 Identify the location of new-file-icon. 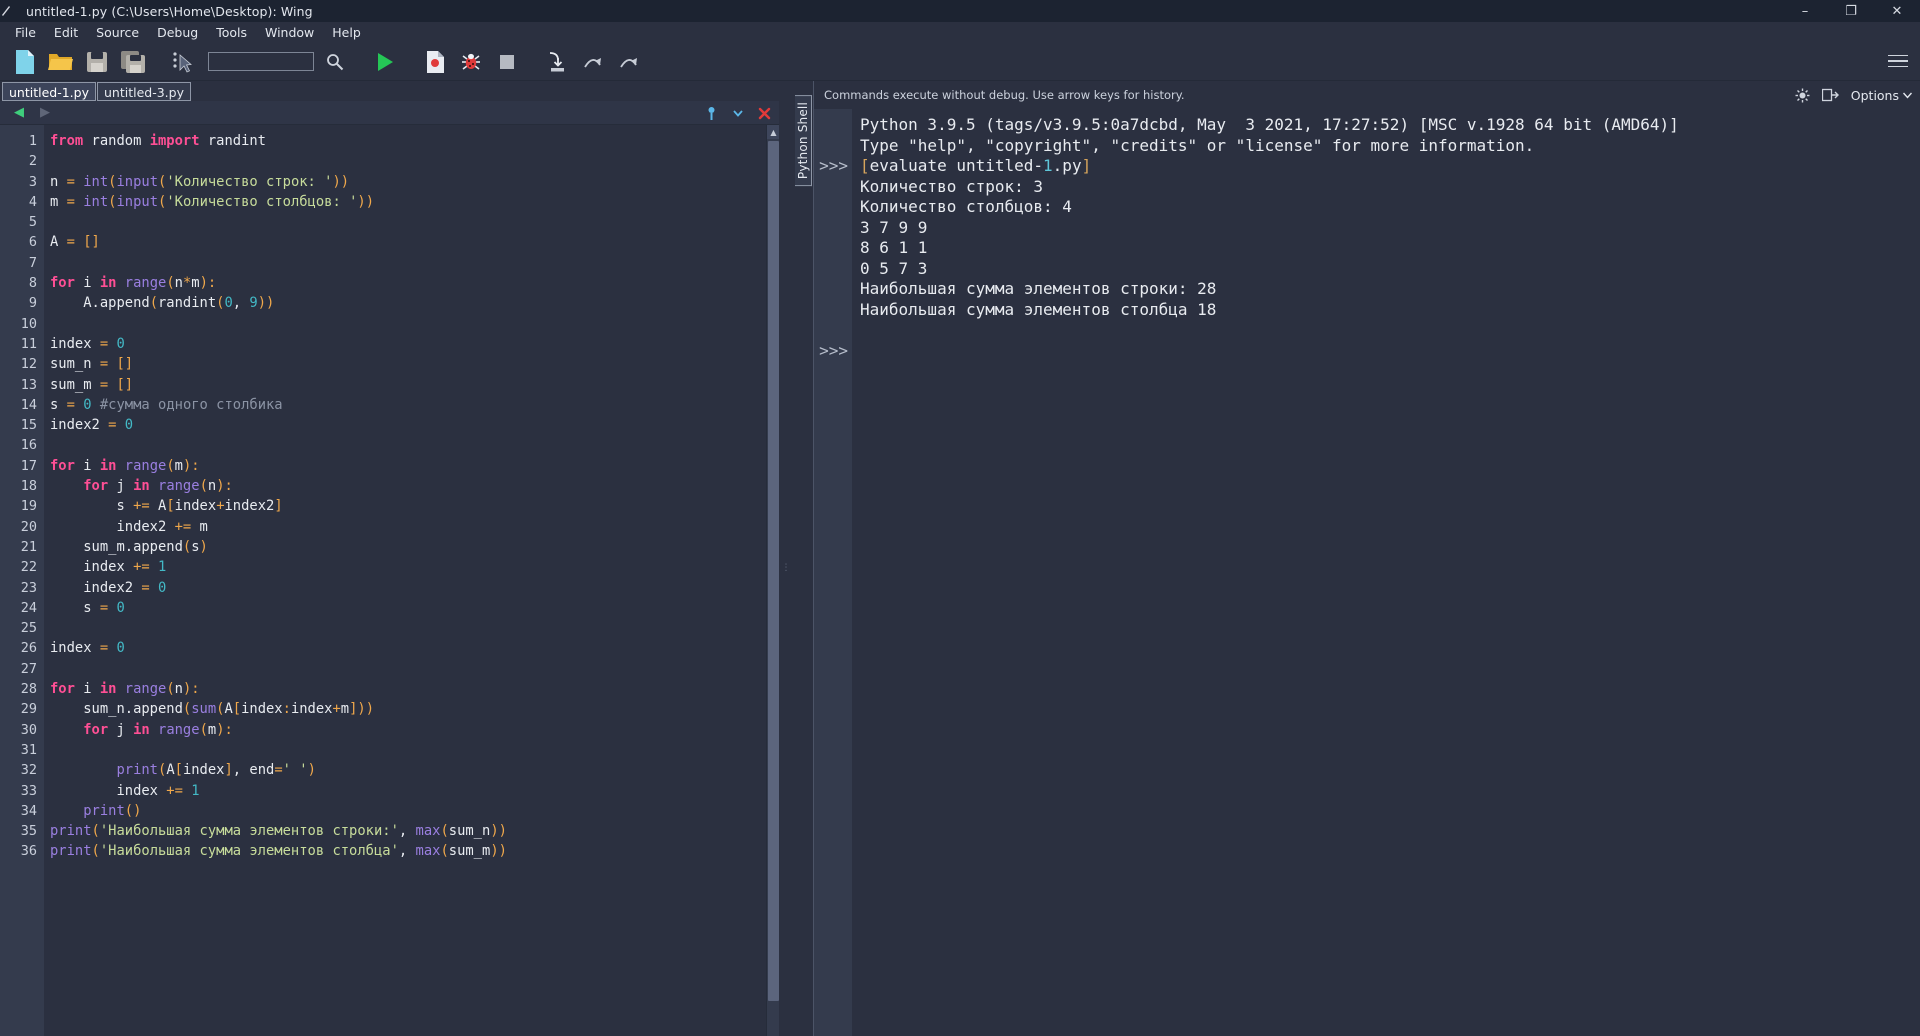
(25, 62).